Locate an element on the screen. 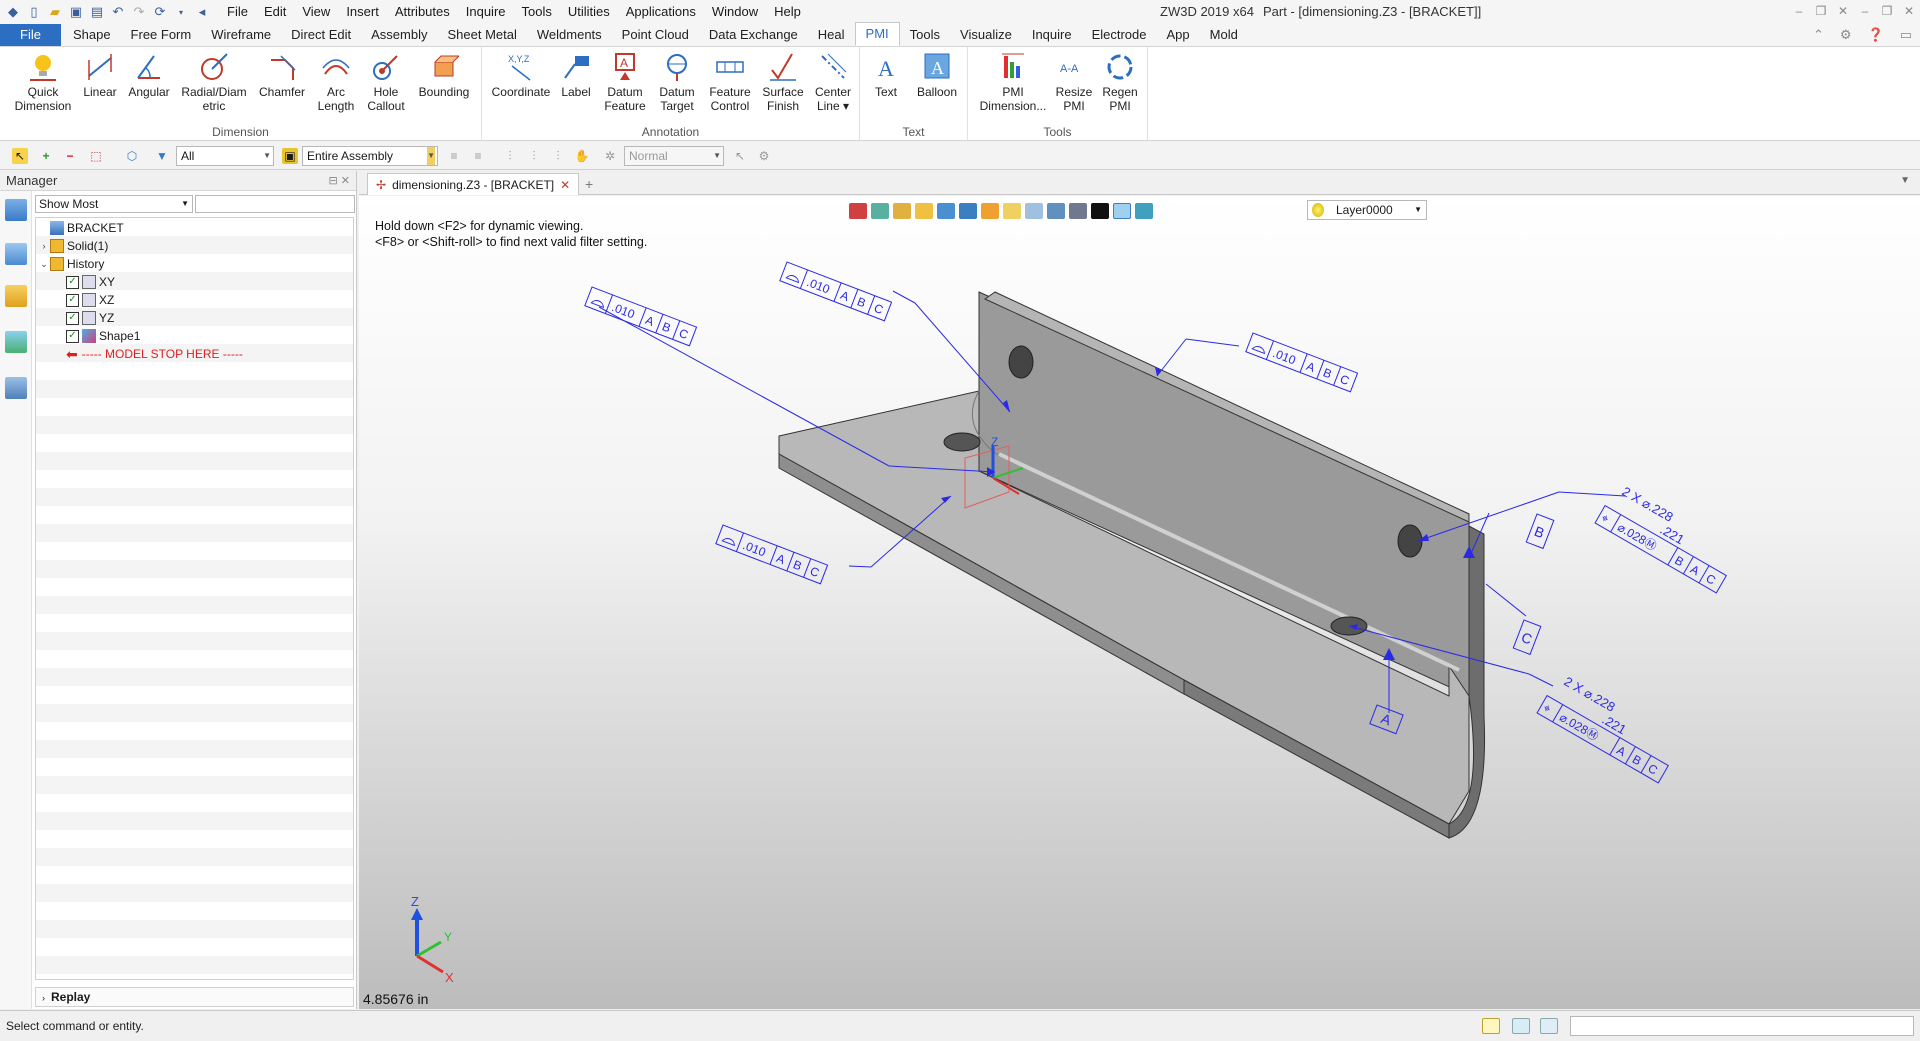  angular-button: Angular is located at coordinates (149, 75).